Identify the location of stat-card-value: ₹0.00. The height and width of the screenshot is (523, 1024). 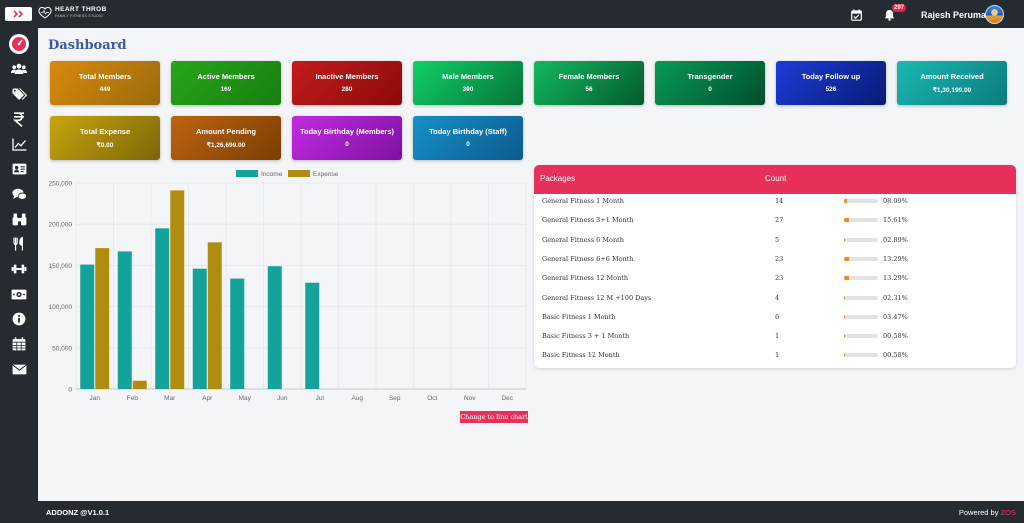
(105, 145).